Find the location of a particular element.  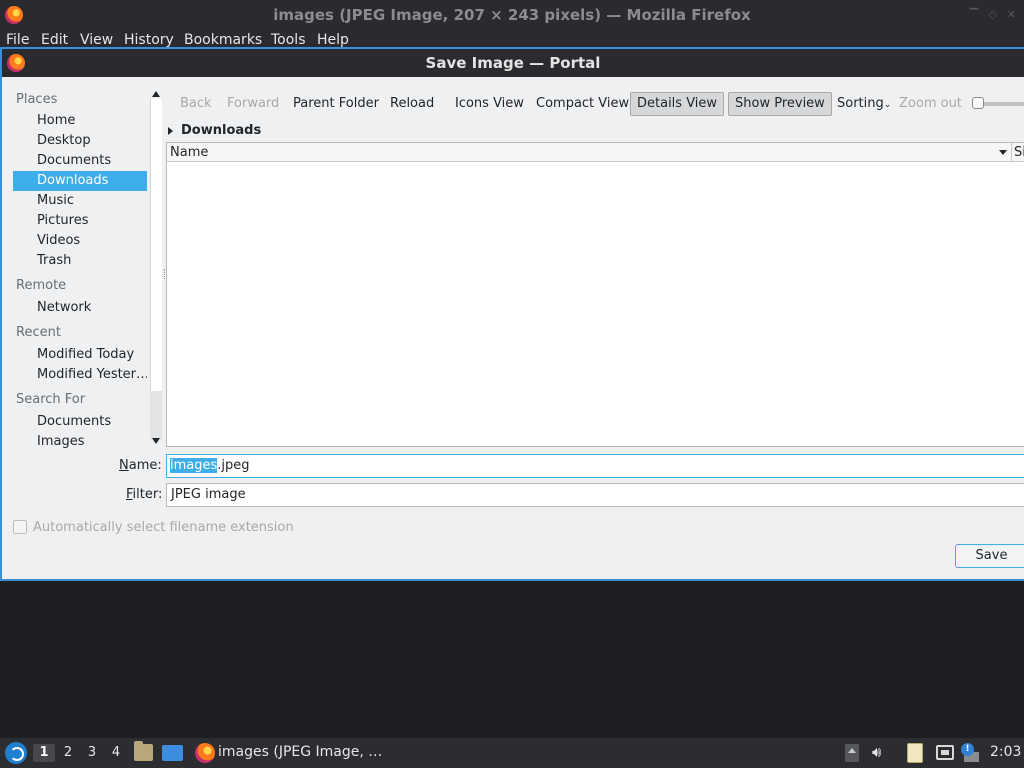

sidebar-item-search-images: Images is located at coordinates (80, 440).